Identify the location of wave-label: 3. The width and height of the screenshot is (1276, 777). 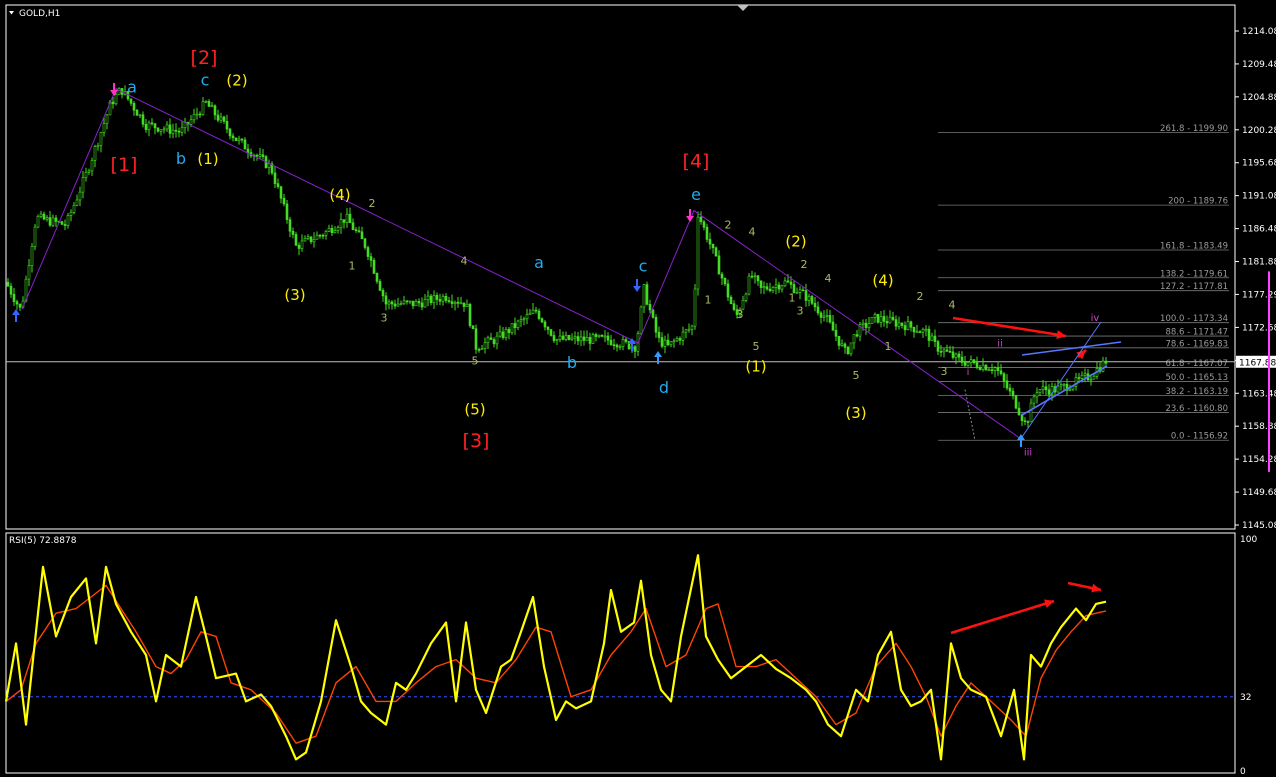
(384, 318).